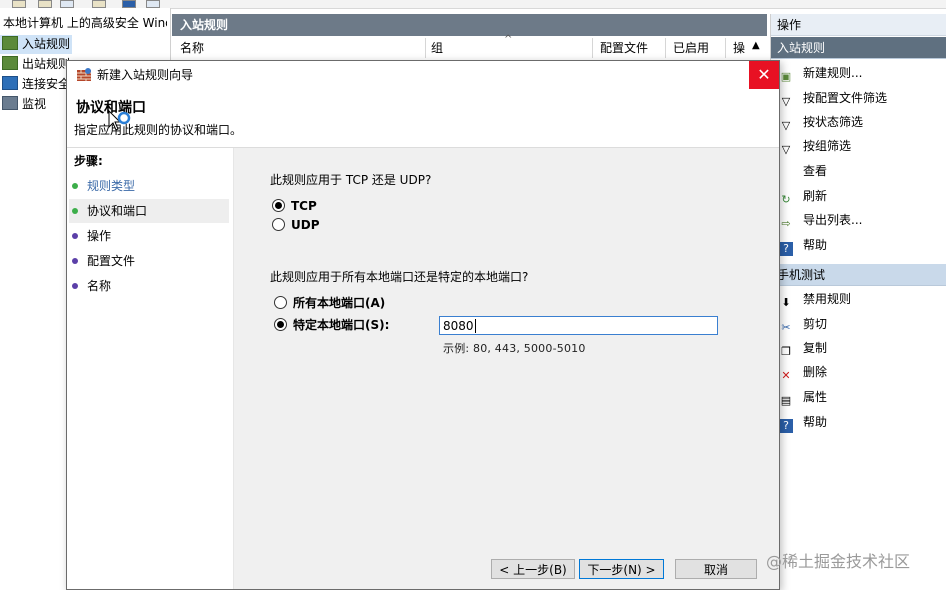 The width and height of the screenshot is (946, 590). I want to click on ports-question: 此规则应用于所有本地端口还是特定的本地端口?, so click(399, 277).